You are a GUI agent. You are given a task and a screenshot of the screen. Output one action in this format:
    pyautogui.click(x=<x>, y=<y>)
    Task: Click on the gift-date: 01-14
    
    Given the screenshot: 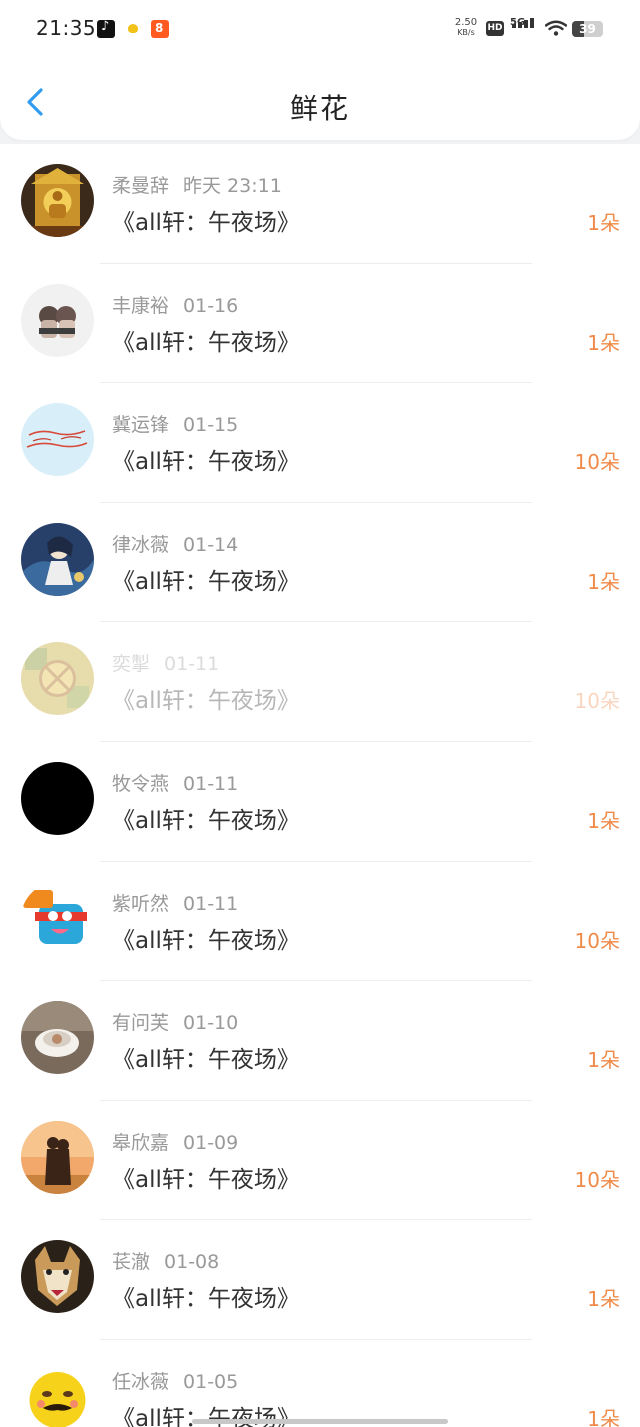 What is the action you would take?
    pyautogui.click(x=211, y=544)
    